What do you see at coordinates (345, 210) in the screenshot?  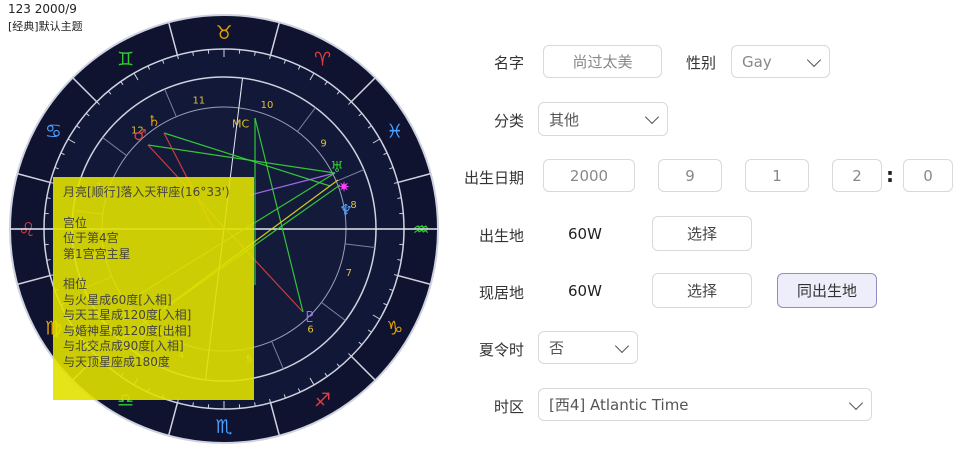 I see `planet-glyph: ♆` at bounding box center [345, 210].